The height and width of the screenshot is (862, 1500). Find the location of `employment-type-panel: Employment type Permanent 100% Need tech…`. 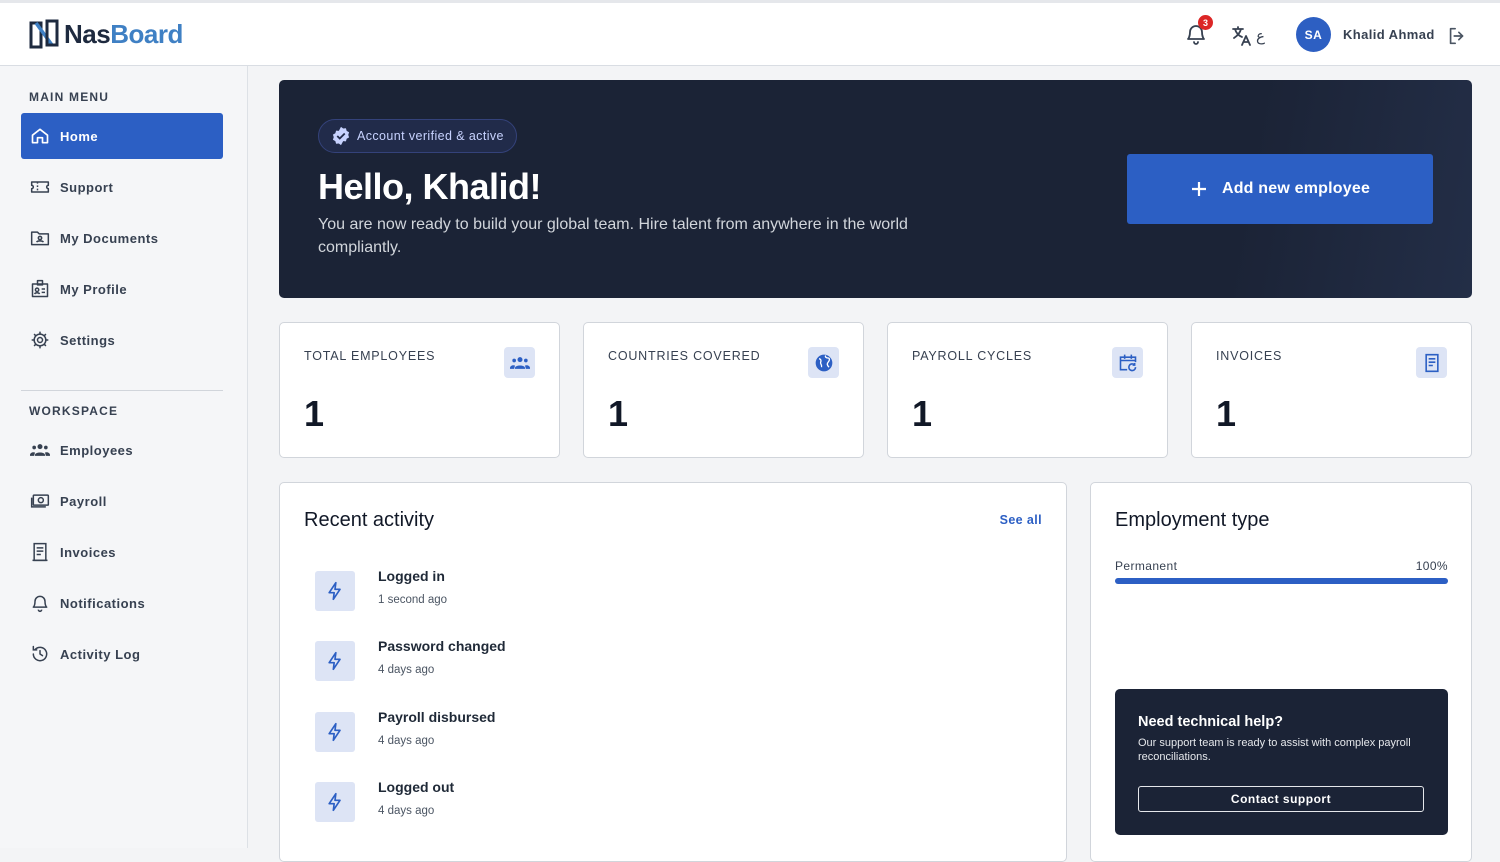

employment-type-panel: Employment type Permanent 100% Need tech… is located at coordinates (1281, 672).